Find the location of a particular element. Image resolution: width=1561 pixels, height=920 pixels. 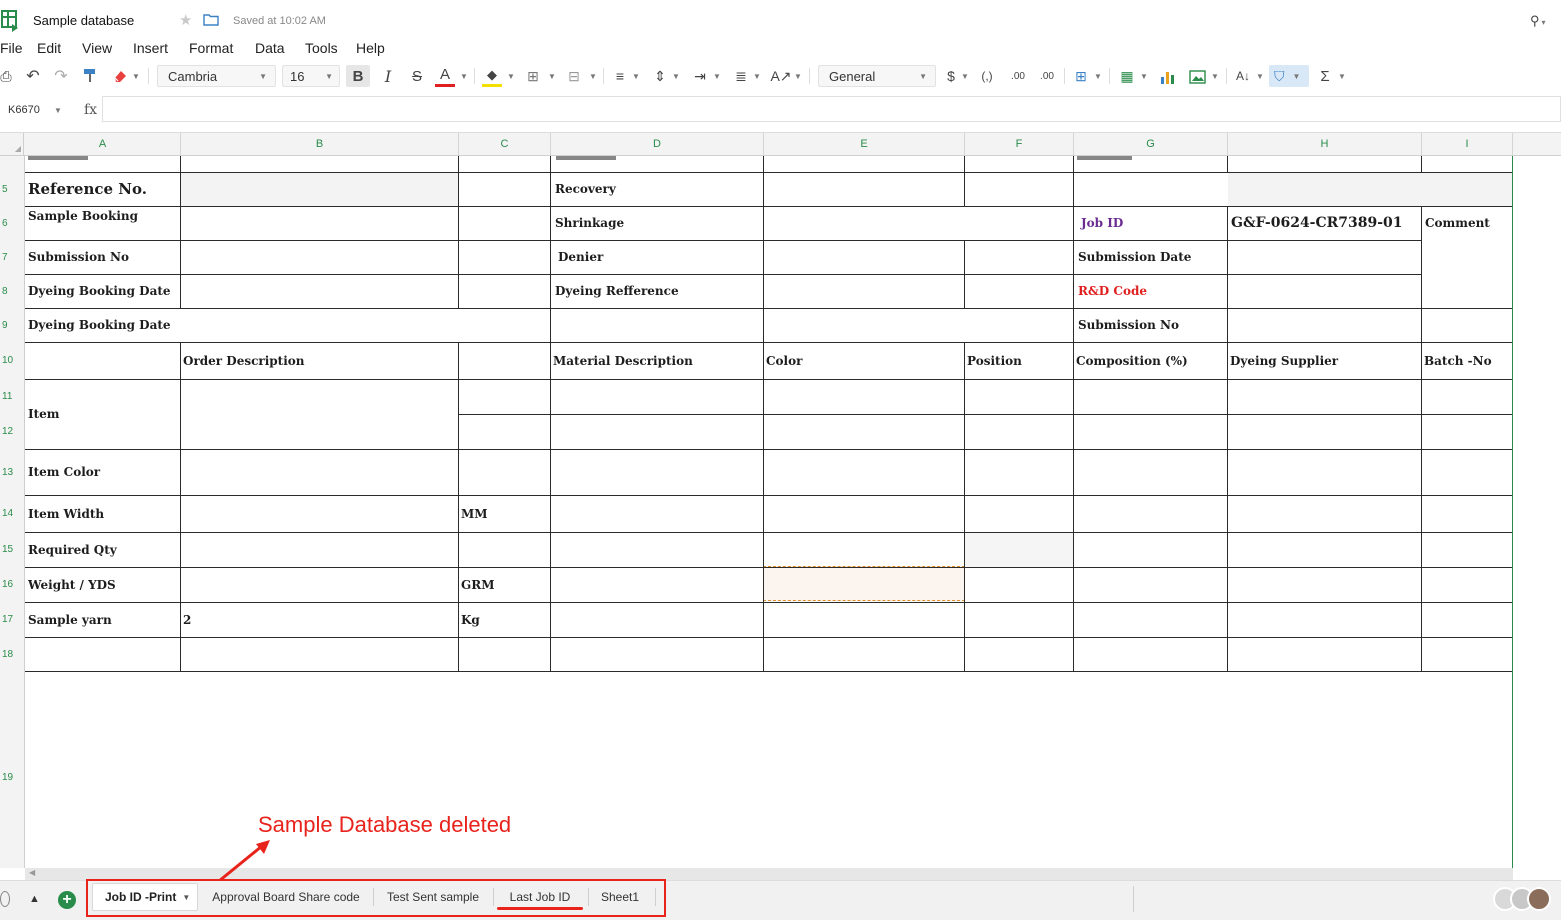

menu-file: File is located at coordinates (11, 48).